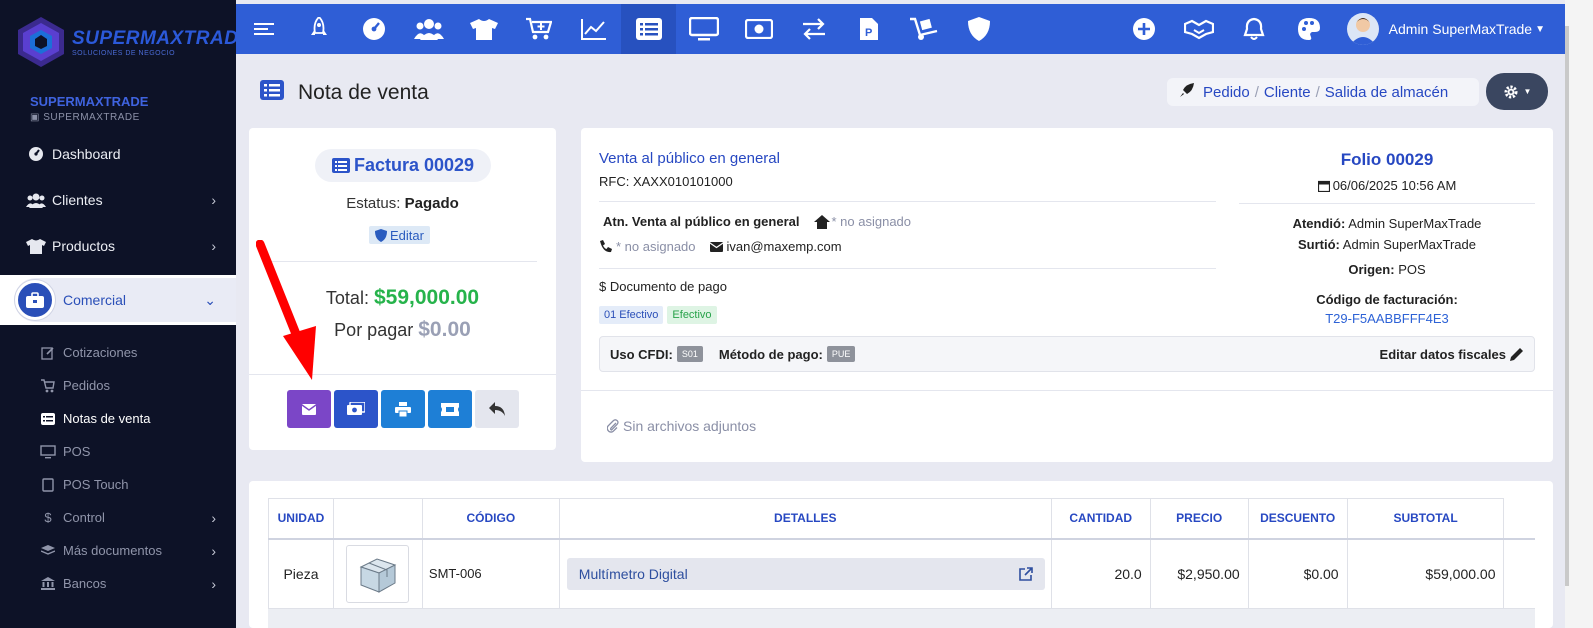 The image size is (1593, 628). What do you see at coordinates (1452, 354) in the screenshot?
I see `edit-fiscal-data-button: Editar datos fiscales` at bounding box center [1452, 354].